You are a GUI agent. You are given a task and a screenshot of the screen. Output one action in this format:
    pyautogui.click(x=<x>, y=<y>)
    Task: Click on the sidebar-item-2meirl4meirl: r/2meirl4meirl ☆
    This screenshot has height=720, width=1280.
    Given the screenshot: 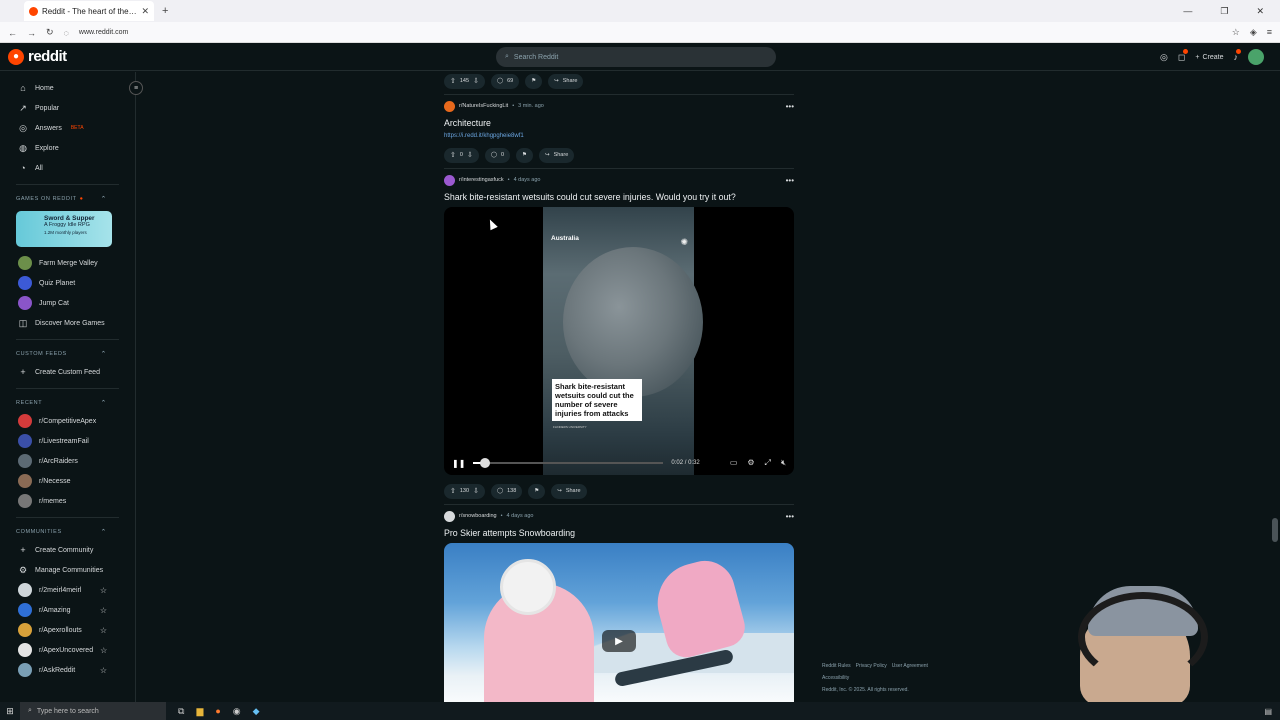 What is the action you would take?
    pyautogui.click(x=67, y=590)
    